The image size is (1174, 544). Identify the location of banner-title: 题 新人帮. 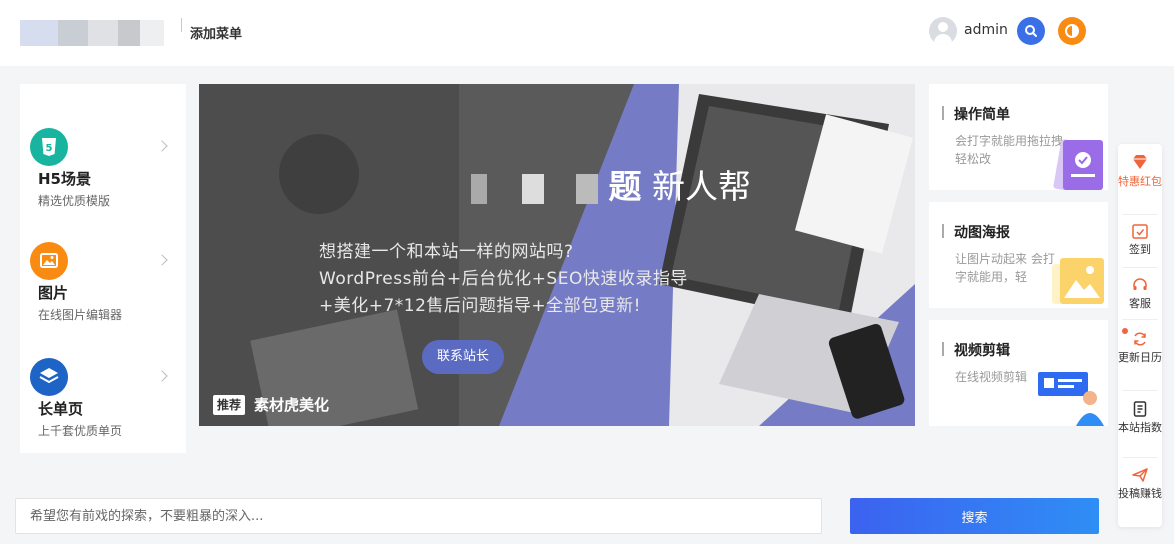
(611, 184).